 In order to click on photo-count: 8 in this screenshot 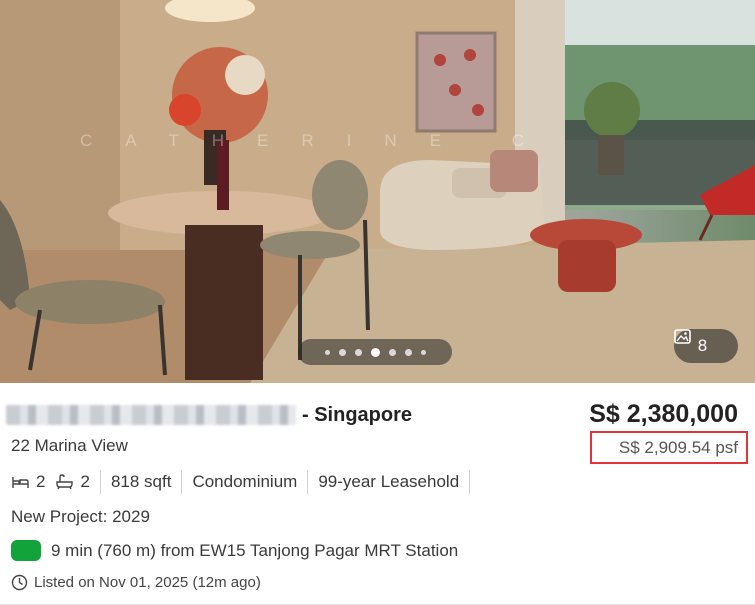, I will do `click(702, 345)`.